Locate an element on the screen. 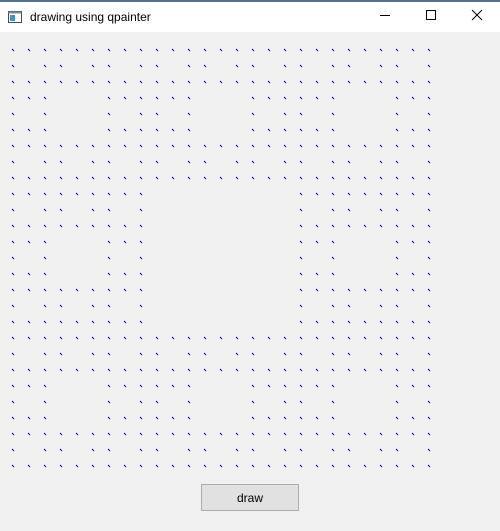 This screenshot has height=531, width=500. title-bar: drawing using qpainter is located at coordinates (250, 17).